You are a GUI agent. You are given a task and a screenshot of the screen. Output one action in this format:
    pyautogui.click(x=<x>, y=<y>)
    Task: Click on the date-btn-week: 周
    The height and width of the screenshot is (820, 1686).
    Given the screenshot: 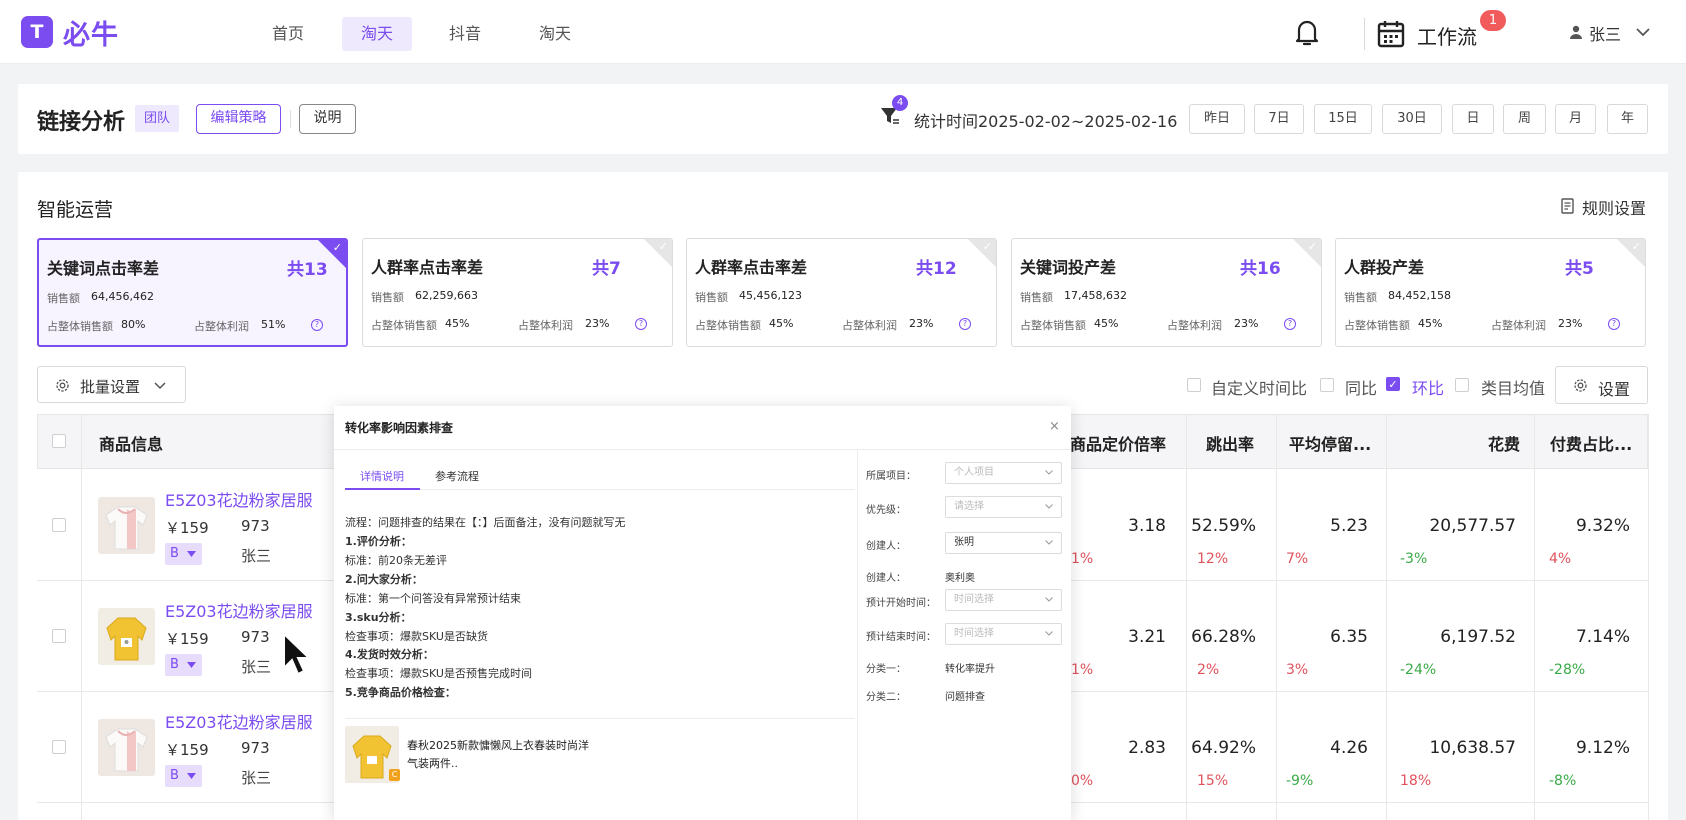 What is the action you would take?
    pyautogui.click(x=1524, y=119)
    